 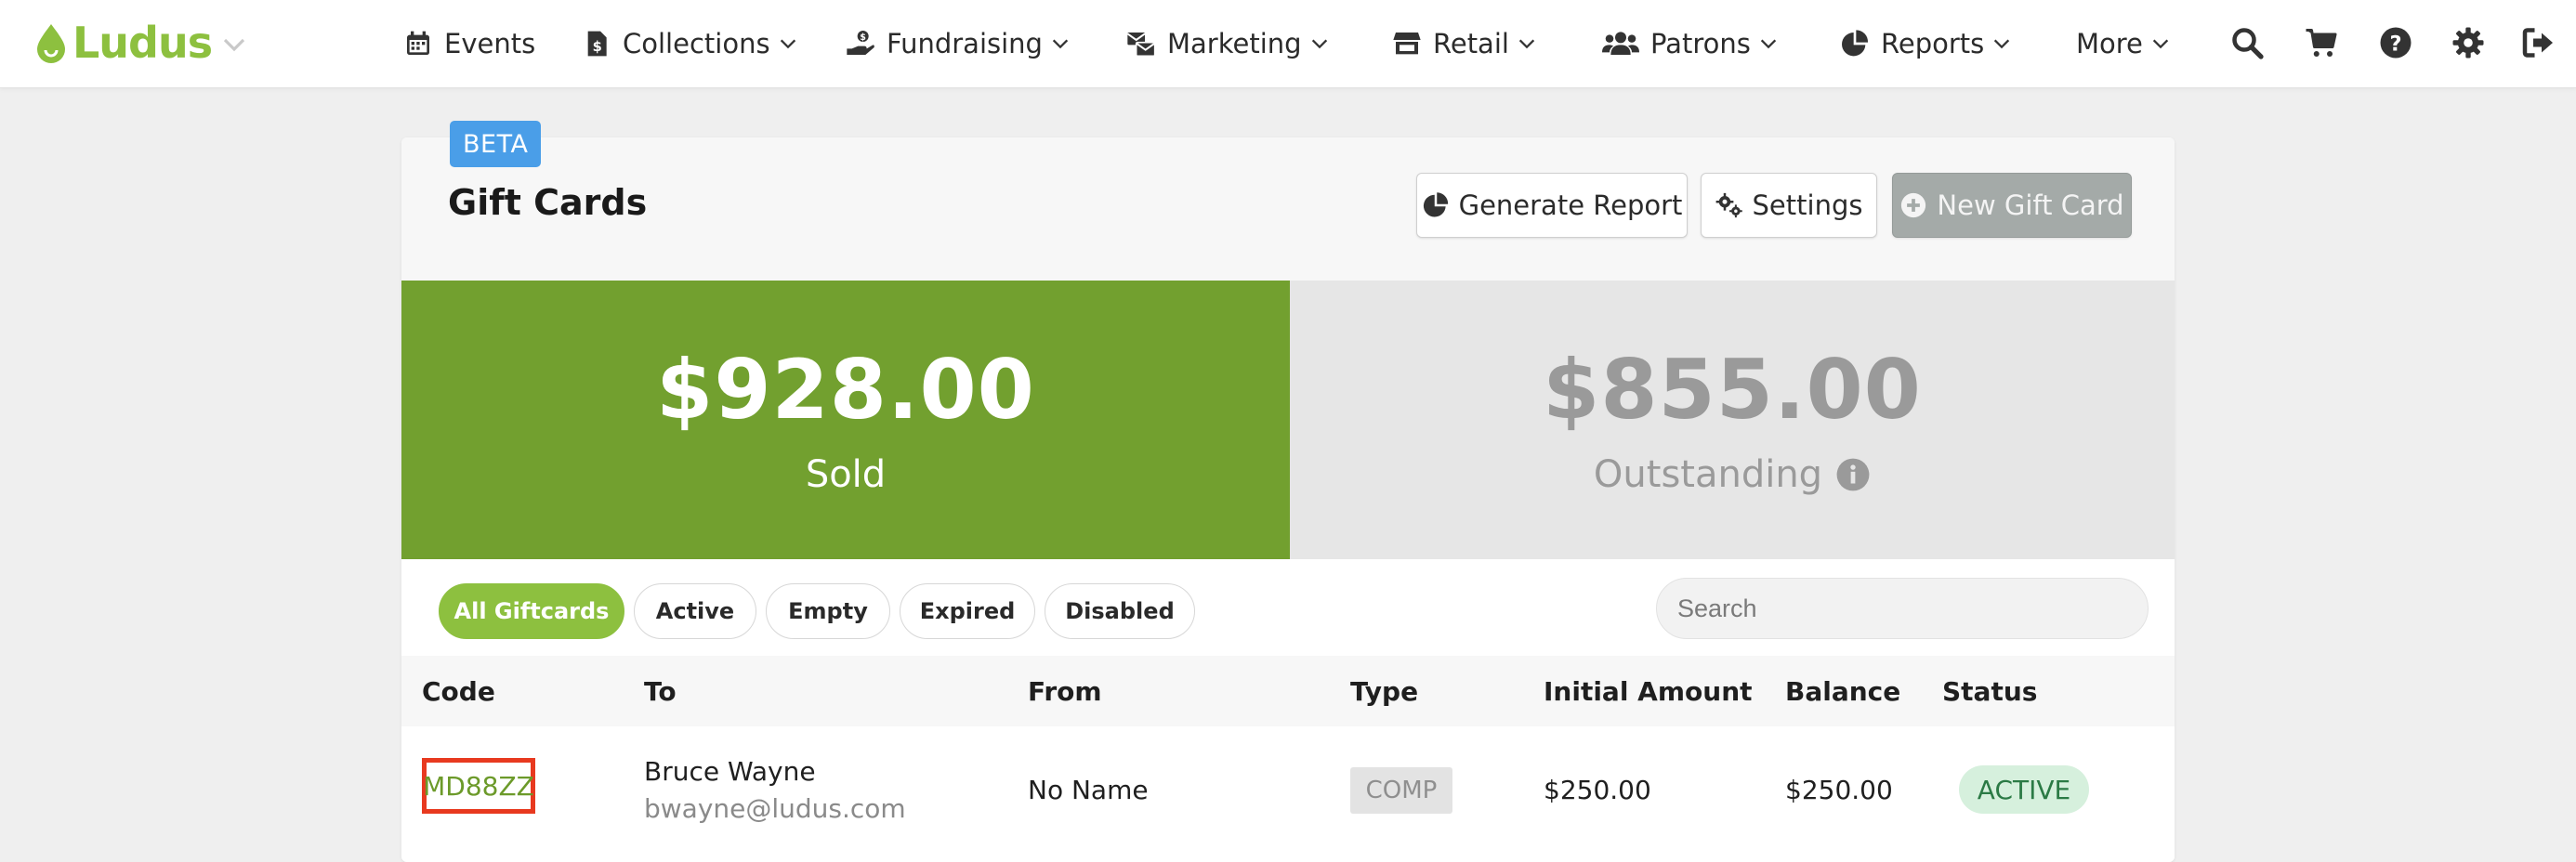 I want to click on settings-button, so click(x=2468, y=42).